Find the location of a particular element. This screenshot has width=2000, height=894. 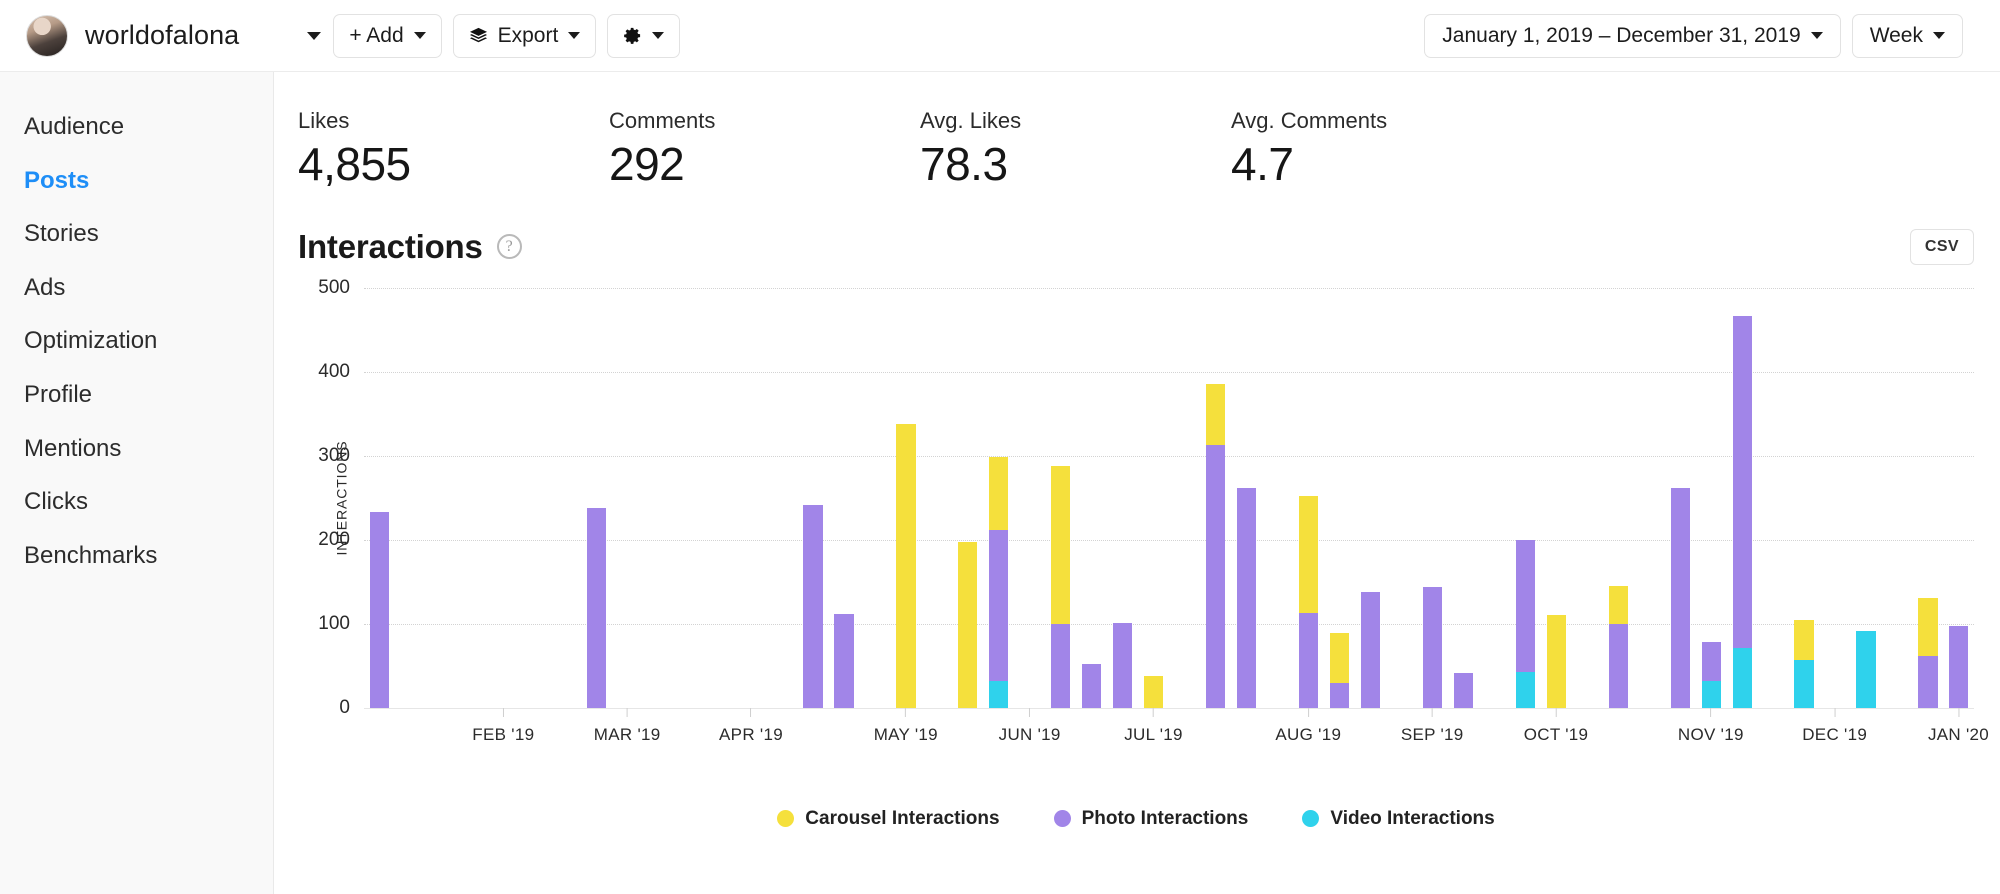

sidebar-item-posts: Posts is located at coordinates (136, 181).